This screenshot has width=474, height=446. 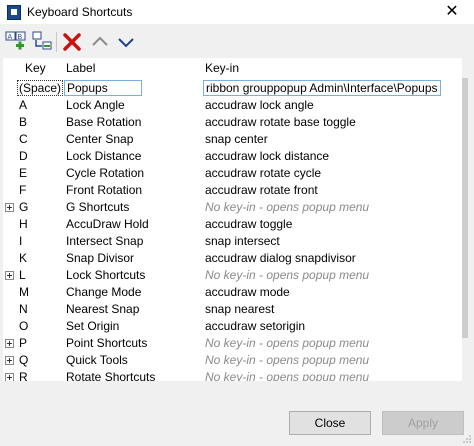 What do you see at coordinates (259, 105) in the screenshot?
I see `row-keyin: accudraw lock angle` at bounding box center [259, 105].